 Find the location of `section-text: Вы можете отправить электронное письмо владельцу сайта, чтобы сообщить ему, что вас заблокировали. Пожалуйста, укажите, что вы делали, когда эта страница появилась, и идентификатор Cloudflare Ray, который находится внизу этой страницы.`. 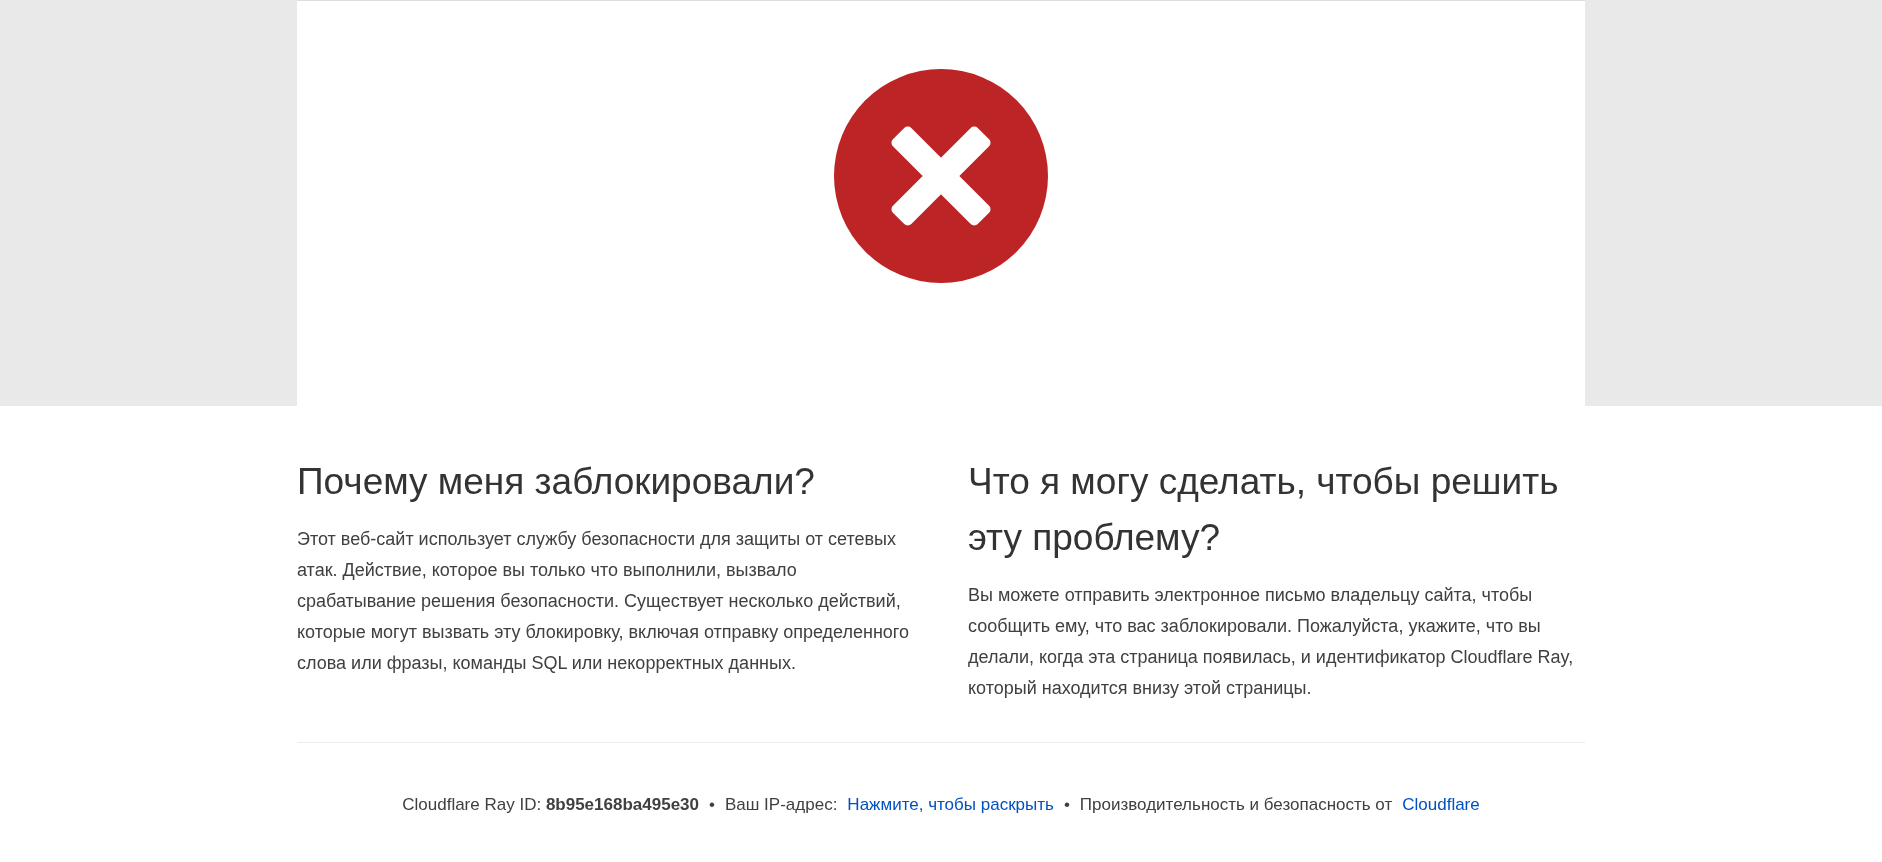

section-text: Вы можете отправить электронное письмо владельцу сайта, чтобы сообщить ему, что вас заблокировали. Пожалуйста, укажите, что вы делали, когда эта страница появилась, и идентификатор Cloudflare Ray, который находится внизу этой страницы. is located at coordinates (1271, 642).